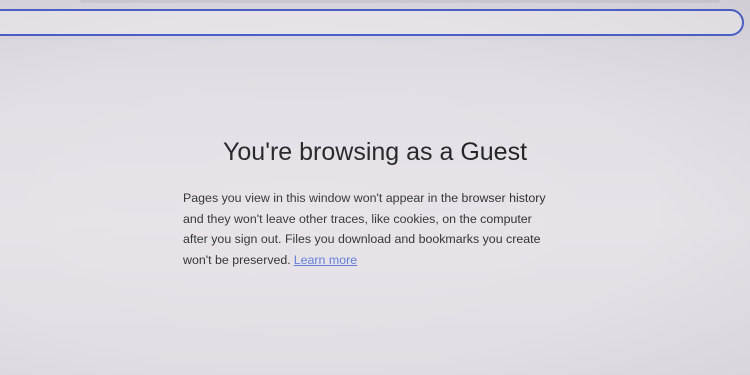 The height and width of the screenshot is (375, 750). I want to click on browser-toolbar, so click(375, 20).